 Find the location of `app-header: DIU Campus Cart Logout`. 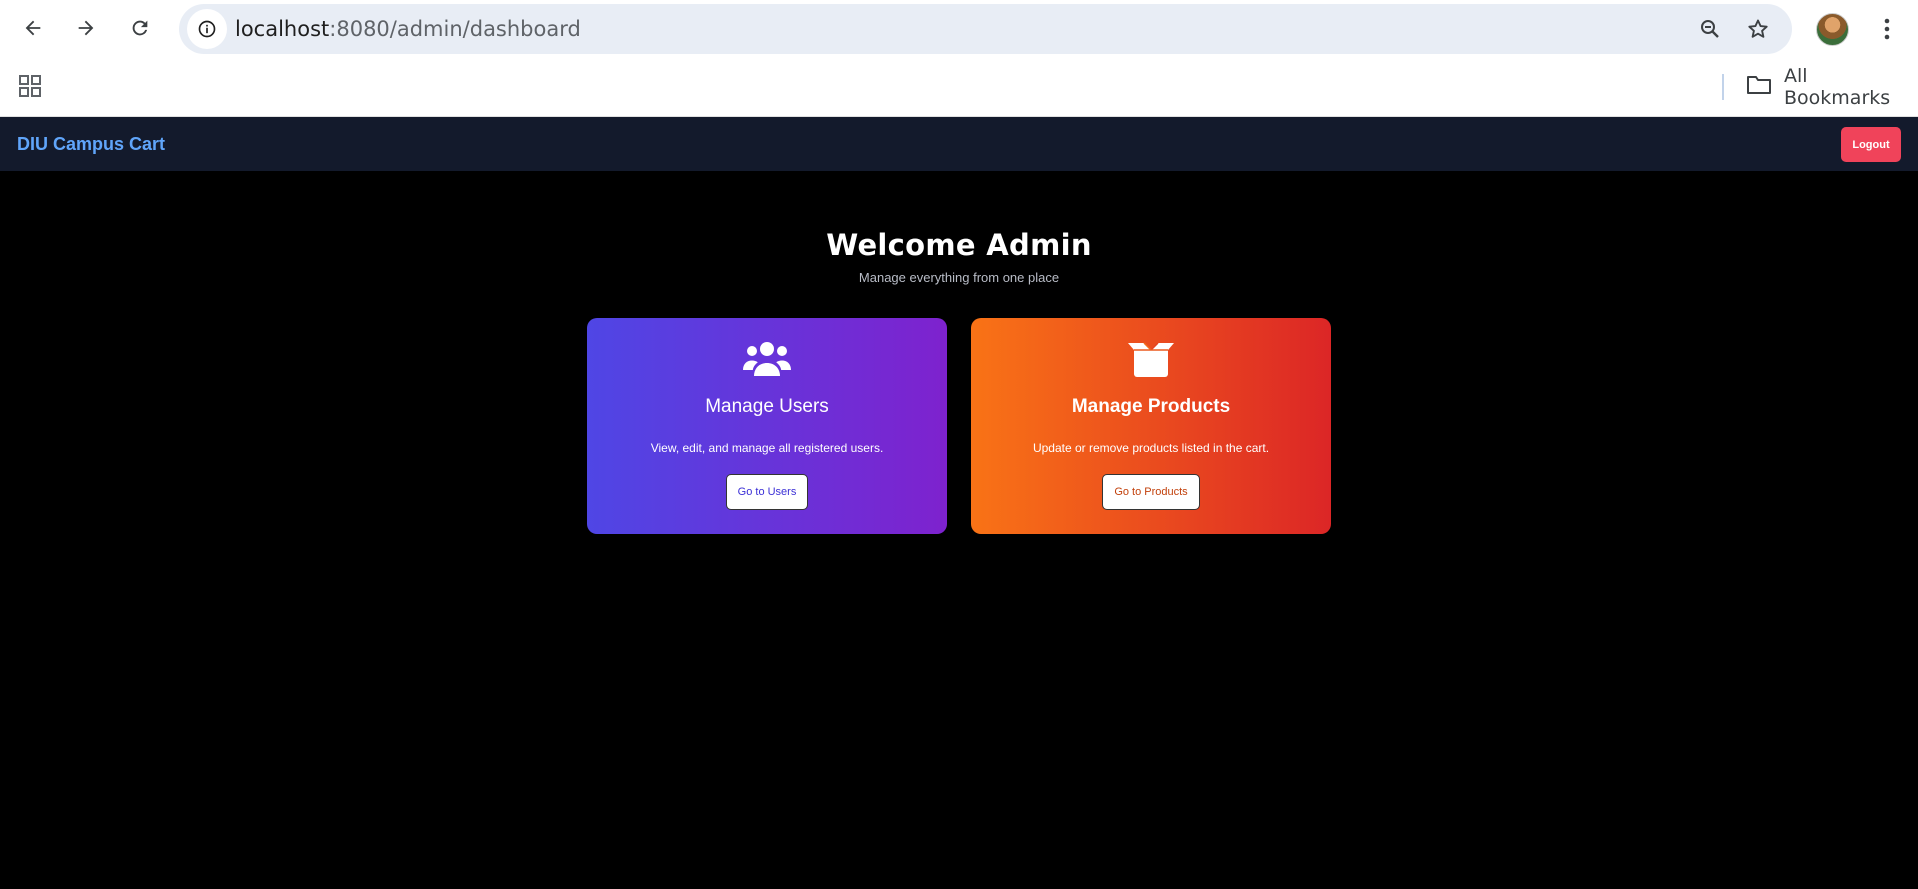

app-header: DIU Campus Cart Logout is located at coordinates (959, 144).